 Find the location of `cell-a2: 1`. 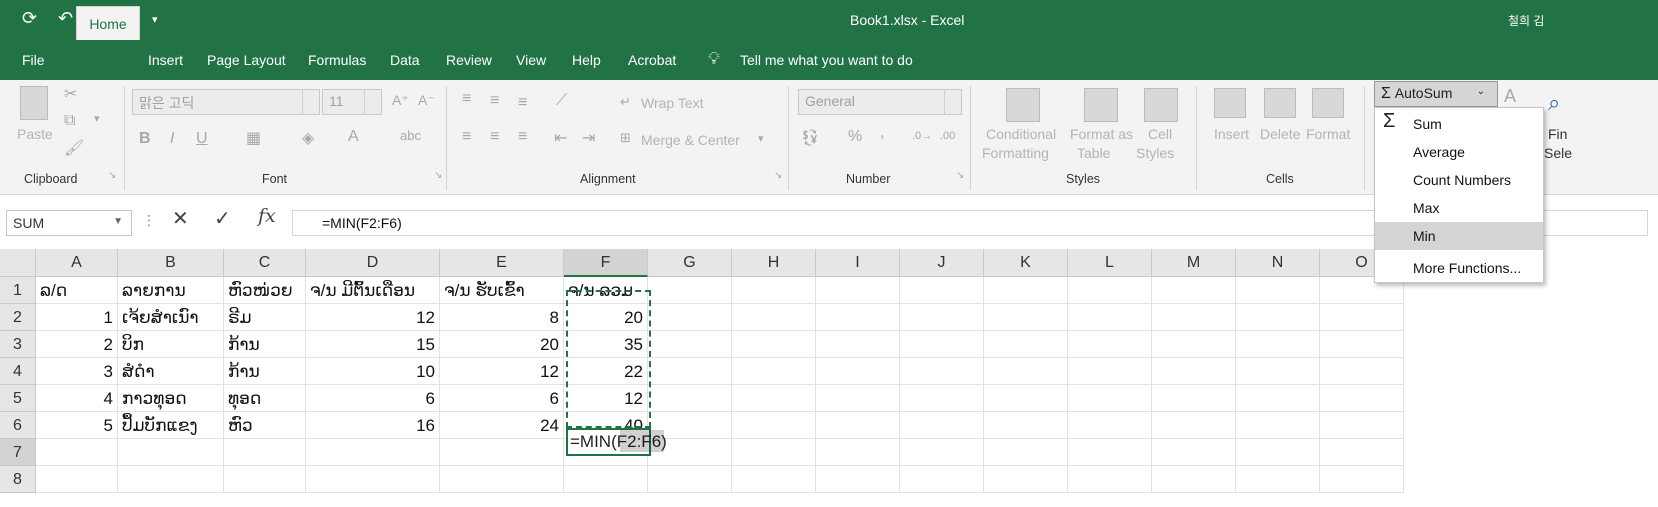

cell-a2: 1 is located at coordinates (77, 317).